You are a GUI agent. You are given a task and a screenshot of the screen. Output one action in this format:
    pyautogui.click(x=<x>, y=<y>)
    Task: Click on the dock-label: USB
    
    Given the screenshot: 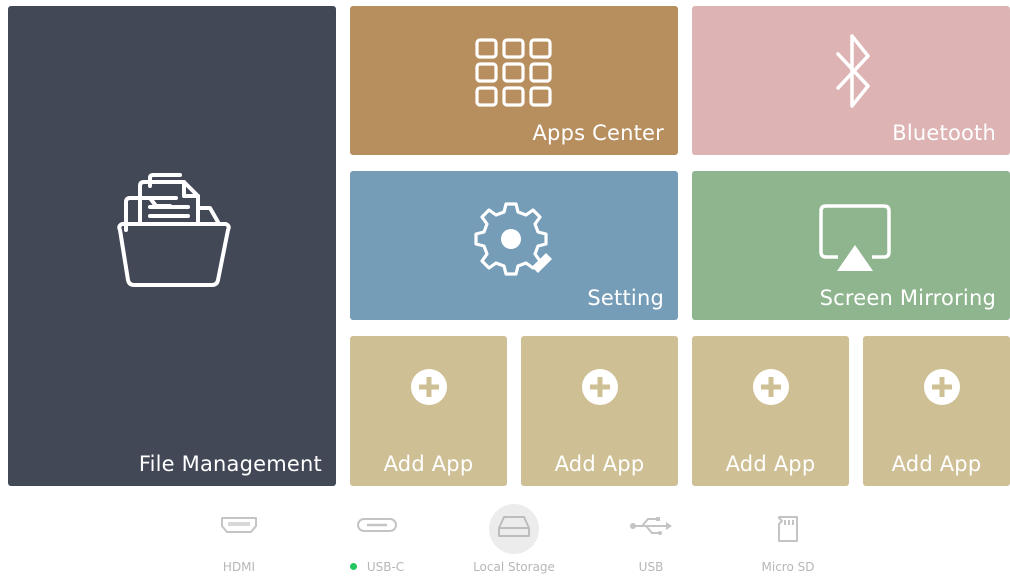 What is the action you would take?
    pyautogui.click(x=651, y=567)
    